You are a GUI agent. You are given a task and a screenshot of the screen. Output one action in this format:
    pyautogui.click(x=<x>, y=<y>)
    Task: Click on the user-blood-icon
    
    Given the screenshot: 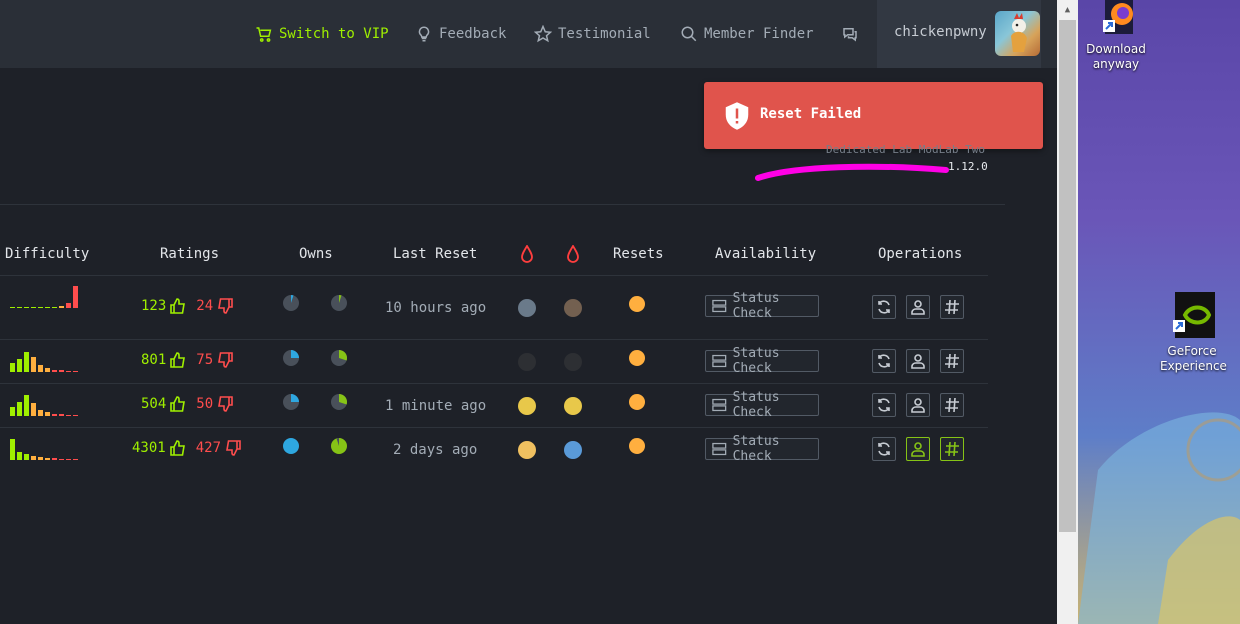 What is the action you would take?
    pyautogui.click(x=527, y=254)
    